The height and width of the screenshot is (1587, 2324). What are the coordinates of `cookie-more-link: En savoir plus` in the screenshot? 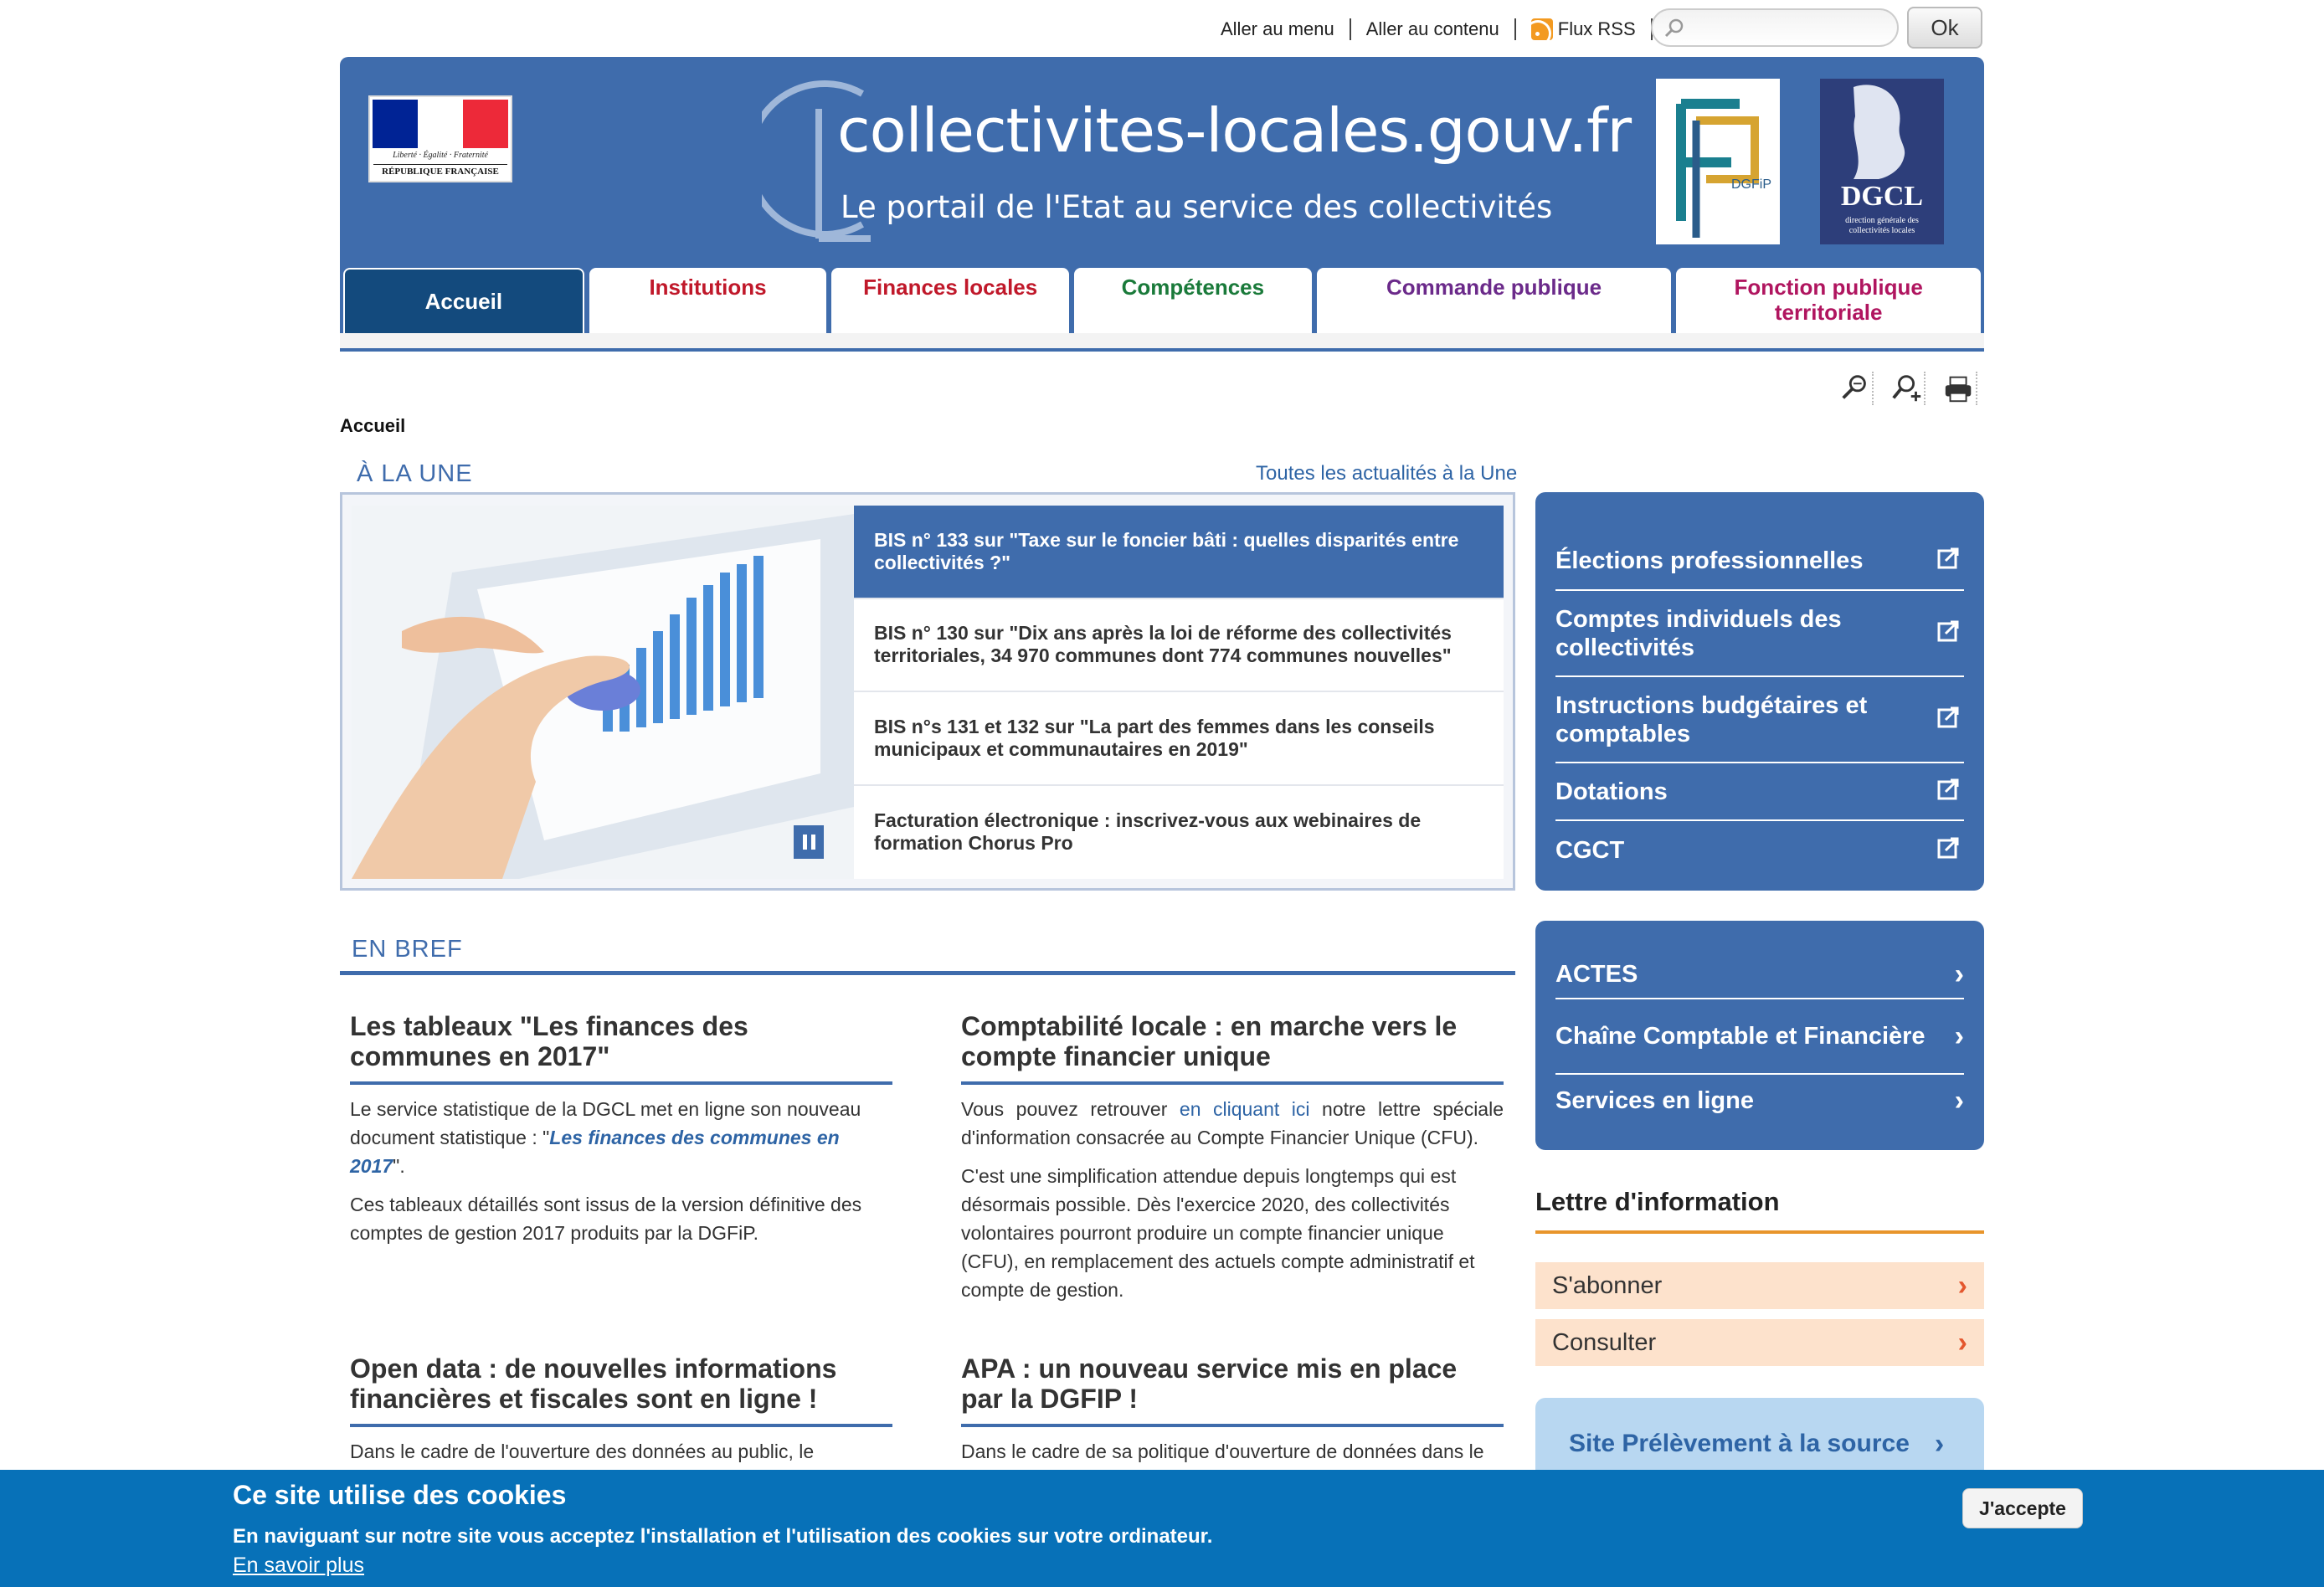 It's located at (298, 1566).